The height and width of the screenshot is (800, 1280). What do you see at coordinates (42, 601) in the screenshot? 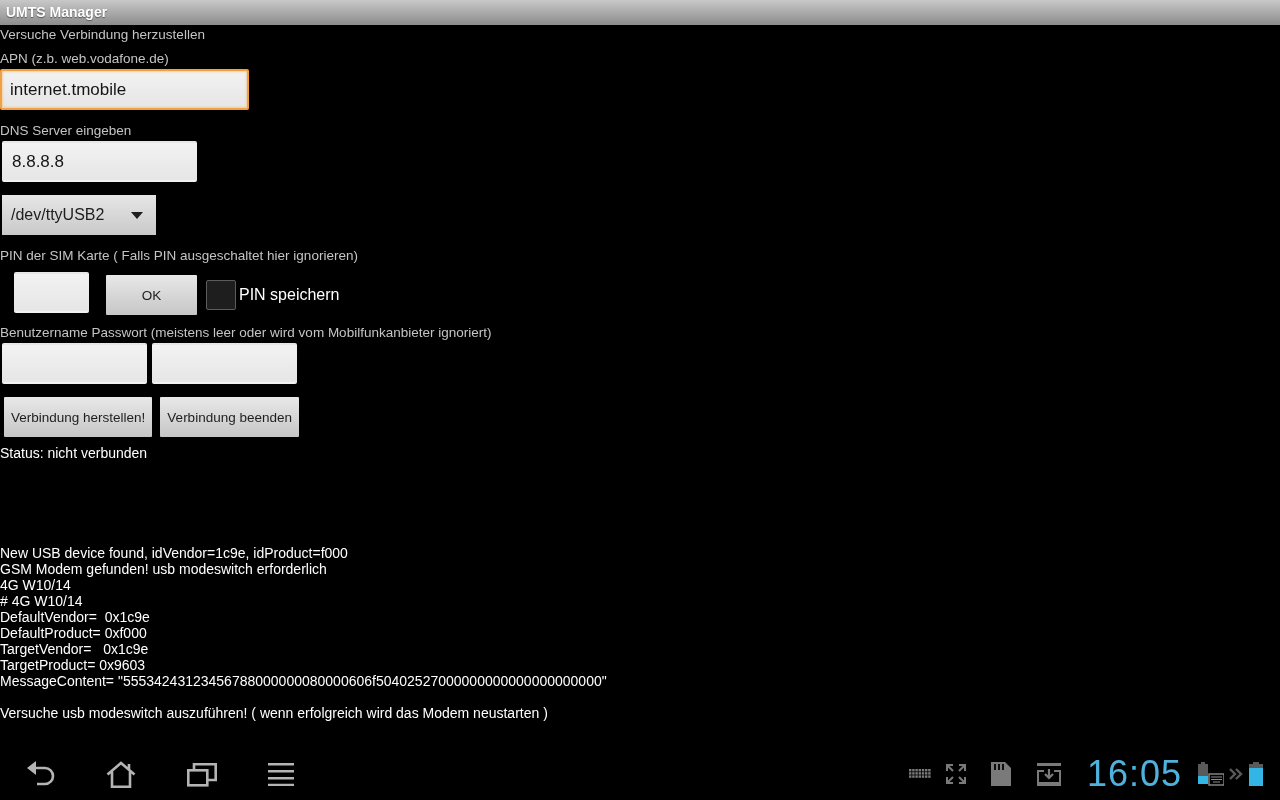
I see `log-line: # 4G W10/14` at bounding box center [42, 601].